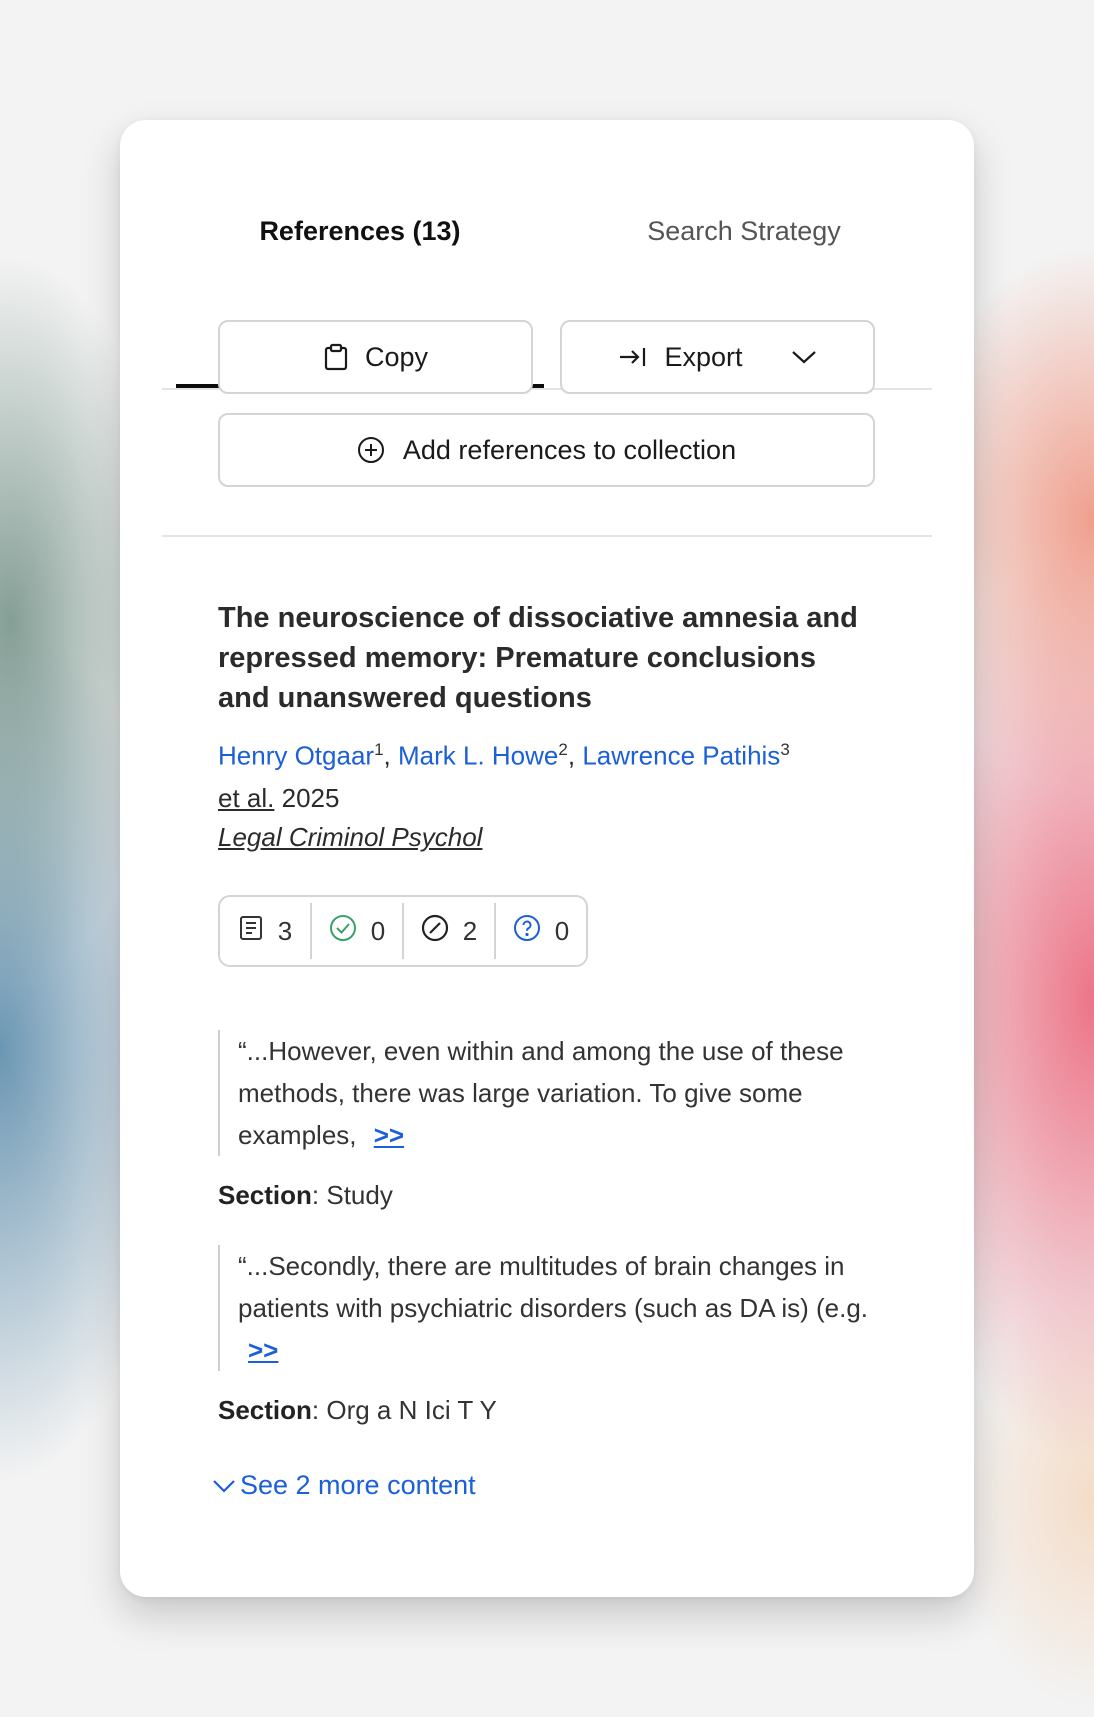 Image resolution: width=1094 pixels, height=1717 pixels. I want to click on affiliation-number: 1, so click(379, 749).